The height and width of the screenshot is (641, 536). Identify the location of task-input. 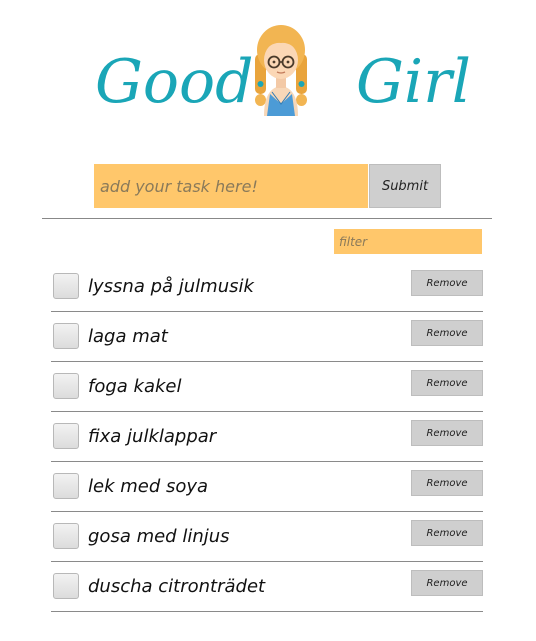
(231, 186).